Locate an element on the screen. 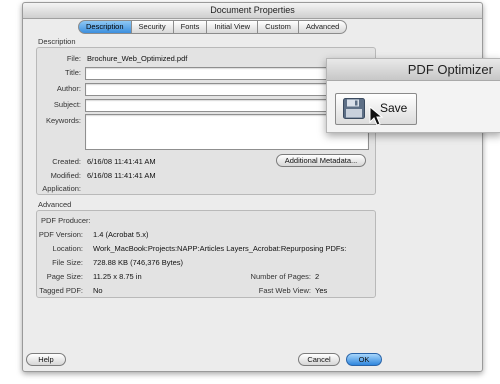  fast-web-view-value: Yes is located at coordinates (321, 290).